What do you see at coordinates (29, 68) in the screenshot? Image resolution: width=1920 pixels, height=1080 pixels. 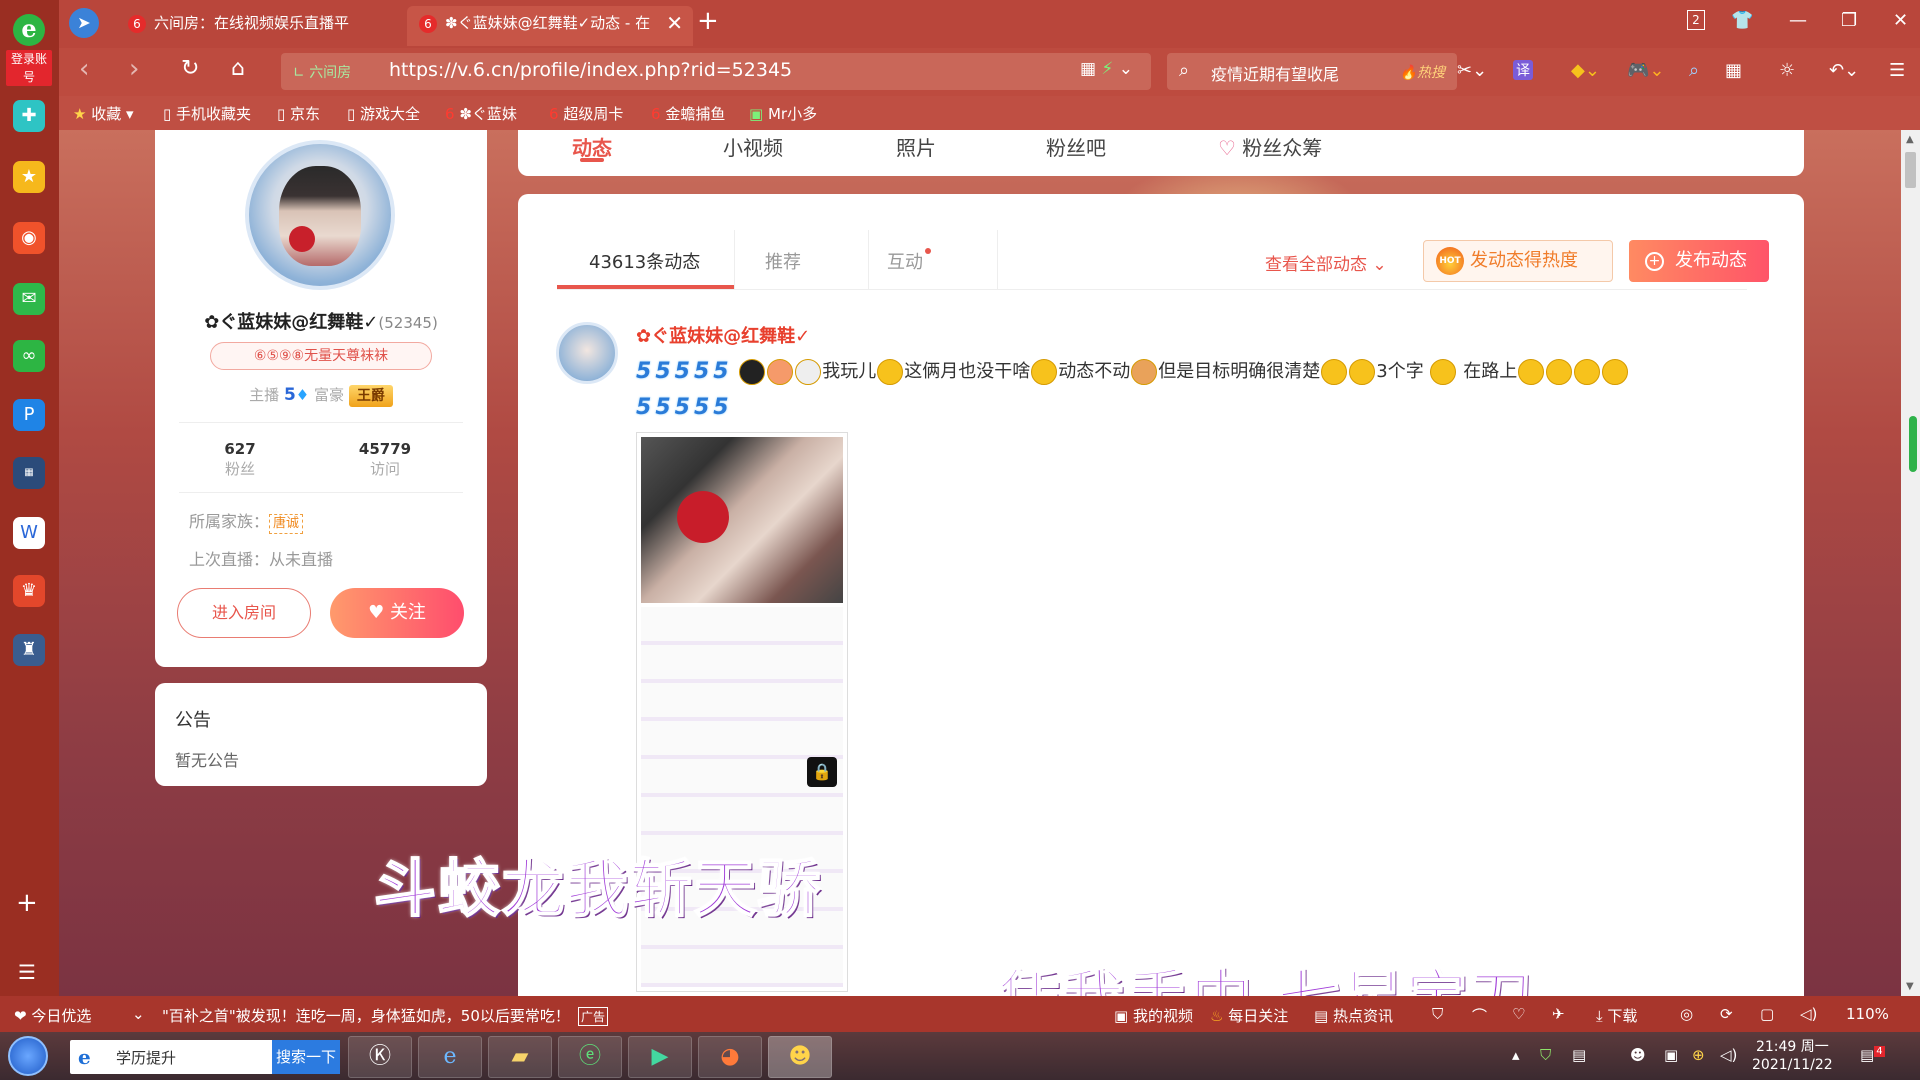 I see `login-account-button: 登录账号` at bounding box center [29, 68].